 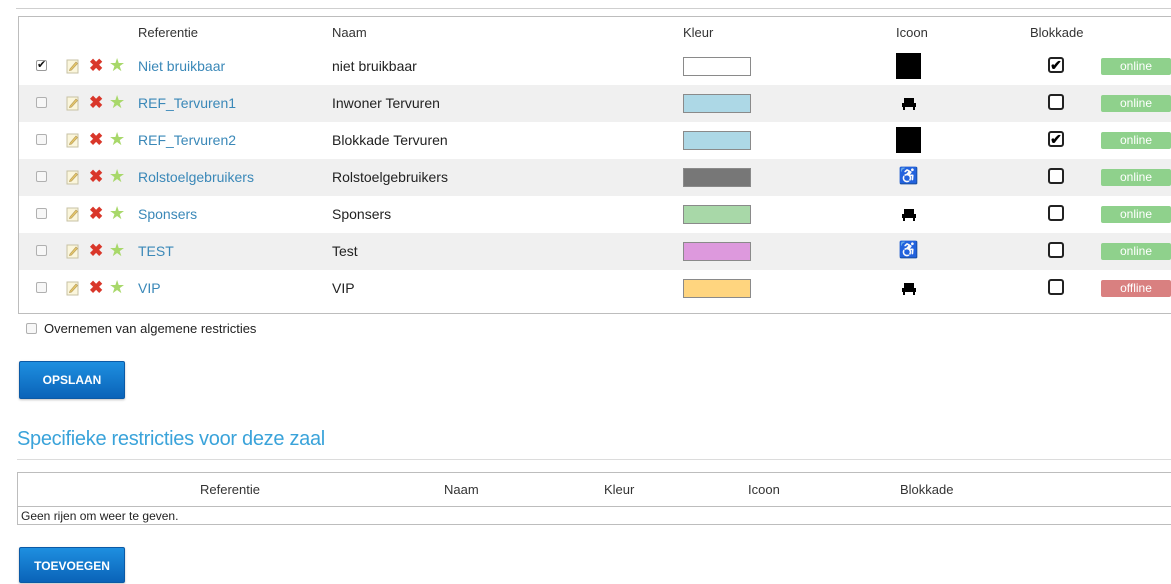 What do you see at coordinates (374, 66) in the screenshot?
I see `naam-cell: niet bruikbaar` at bounding box center [374, 66].